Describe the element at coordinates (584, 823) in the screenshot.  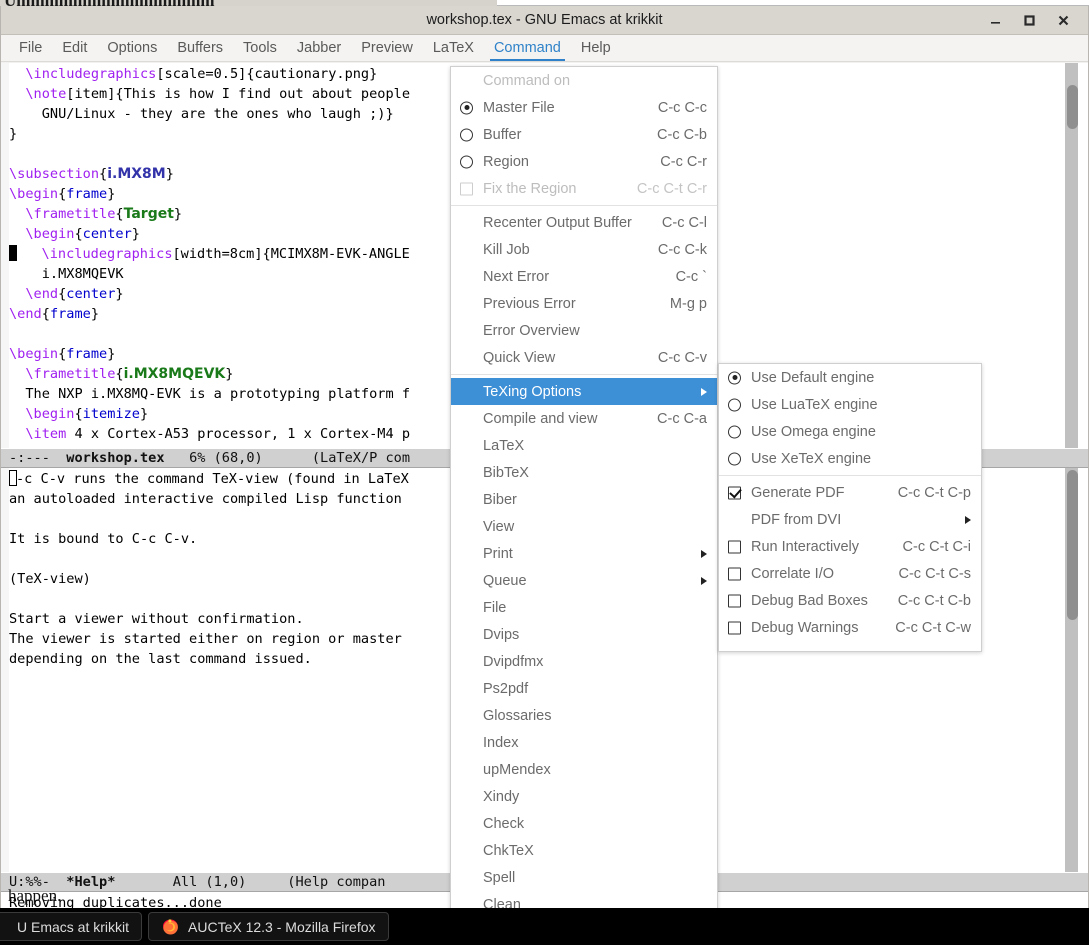
I see `menu-item-check: Check` at that location.